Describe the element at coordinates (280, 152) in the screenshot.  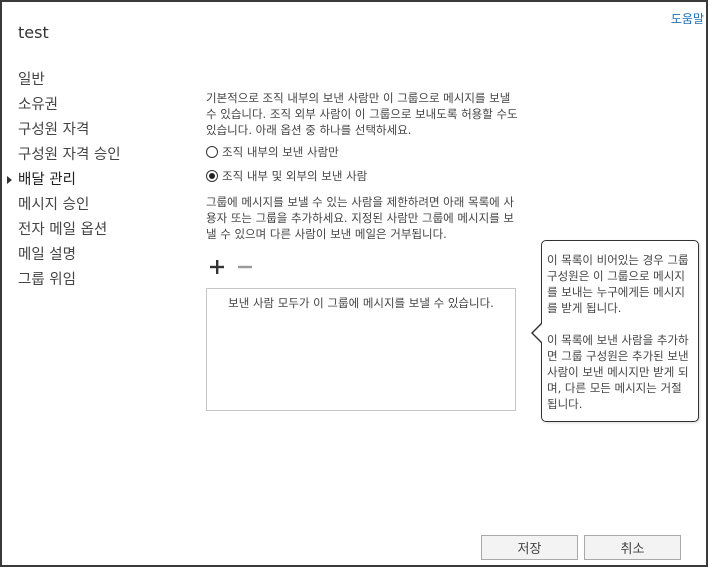
I see `radio-label: 조직 내부의 보낸 사람만` at that location.